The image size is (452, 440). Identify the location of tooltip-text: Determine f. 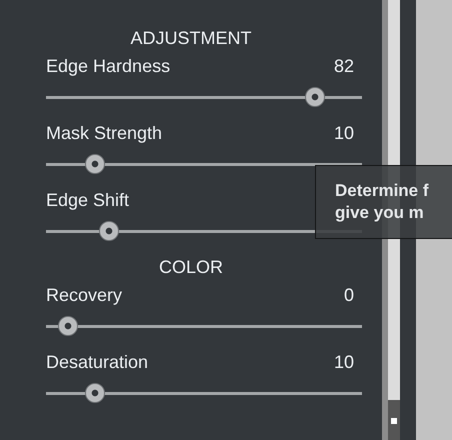
(382, 191).